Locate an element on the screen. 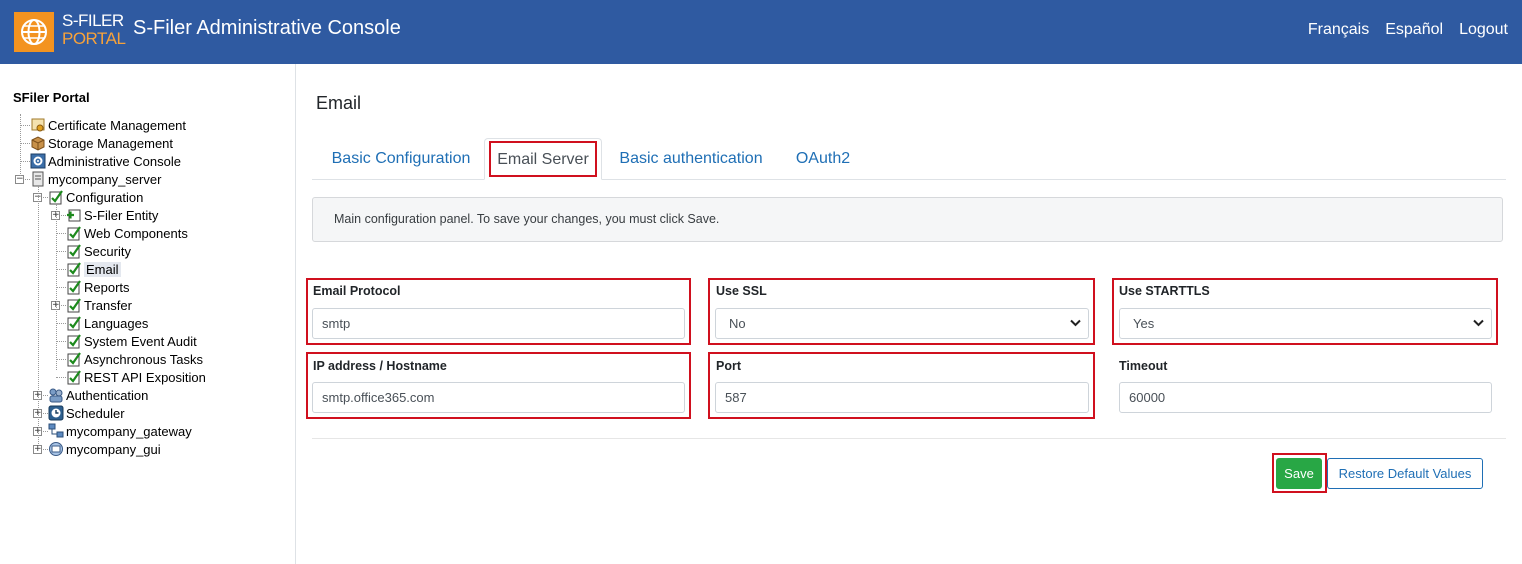 The width and height of the screenshot is (1522, 564). tab-oauth2: OAuth2 is located at coordinates (823, 159).